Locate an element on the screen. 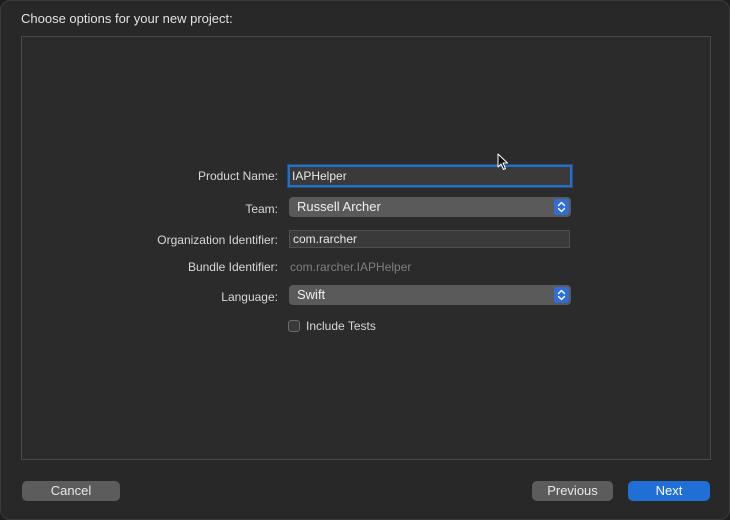 This screenshot has height=520, width=730. team-popup: Russell Archer is located at coordinates (430, 207).